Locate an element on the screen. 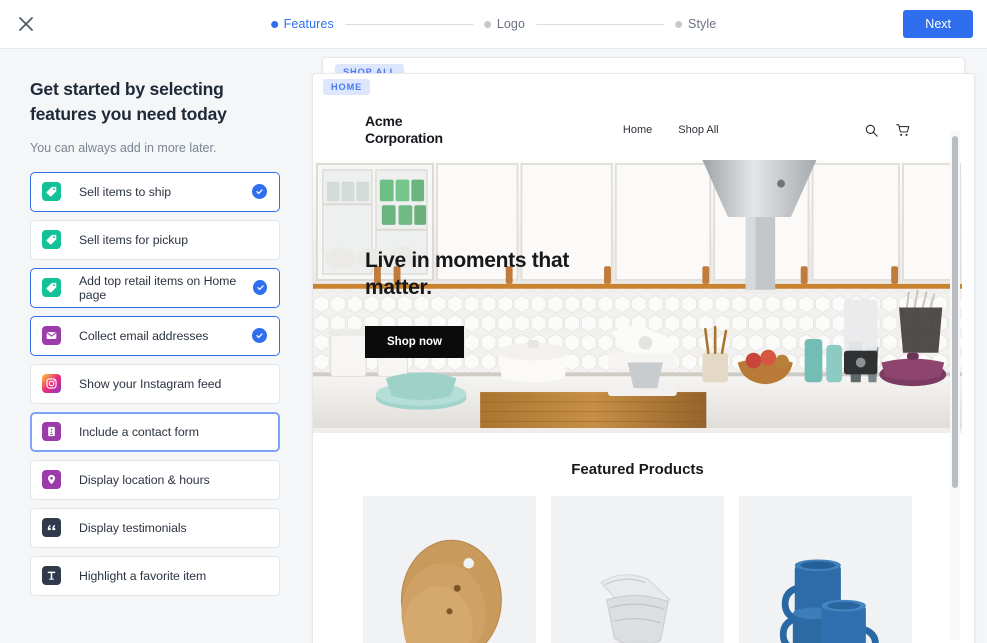 This screenshot has height=643, width=987. step-label-logo: Logo is located at coordinates (511, 24).